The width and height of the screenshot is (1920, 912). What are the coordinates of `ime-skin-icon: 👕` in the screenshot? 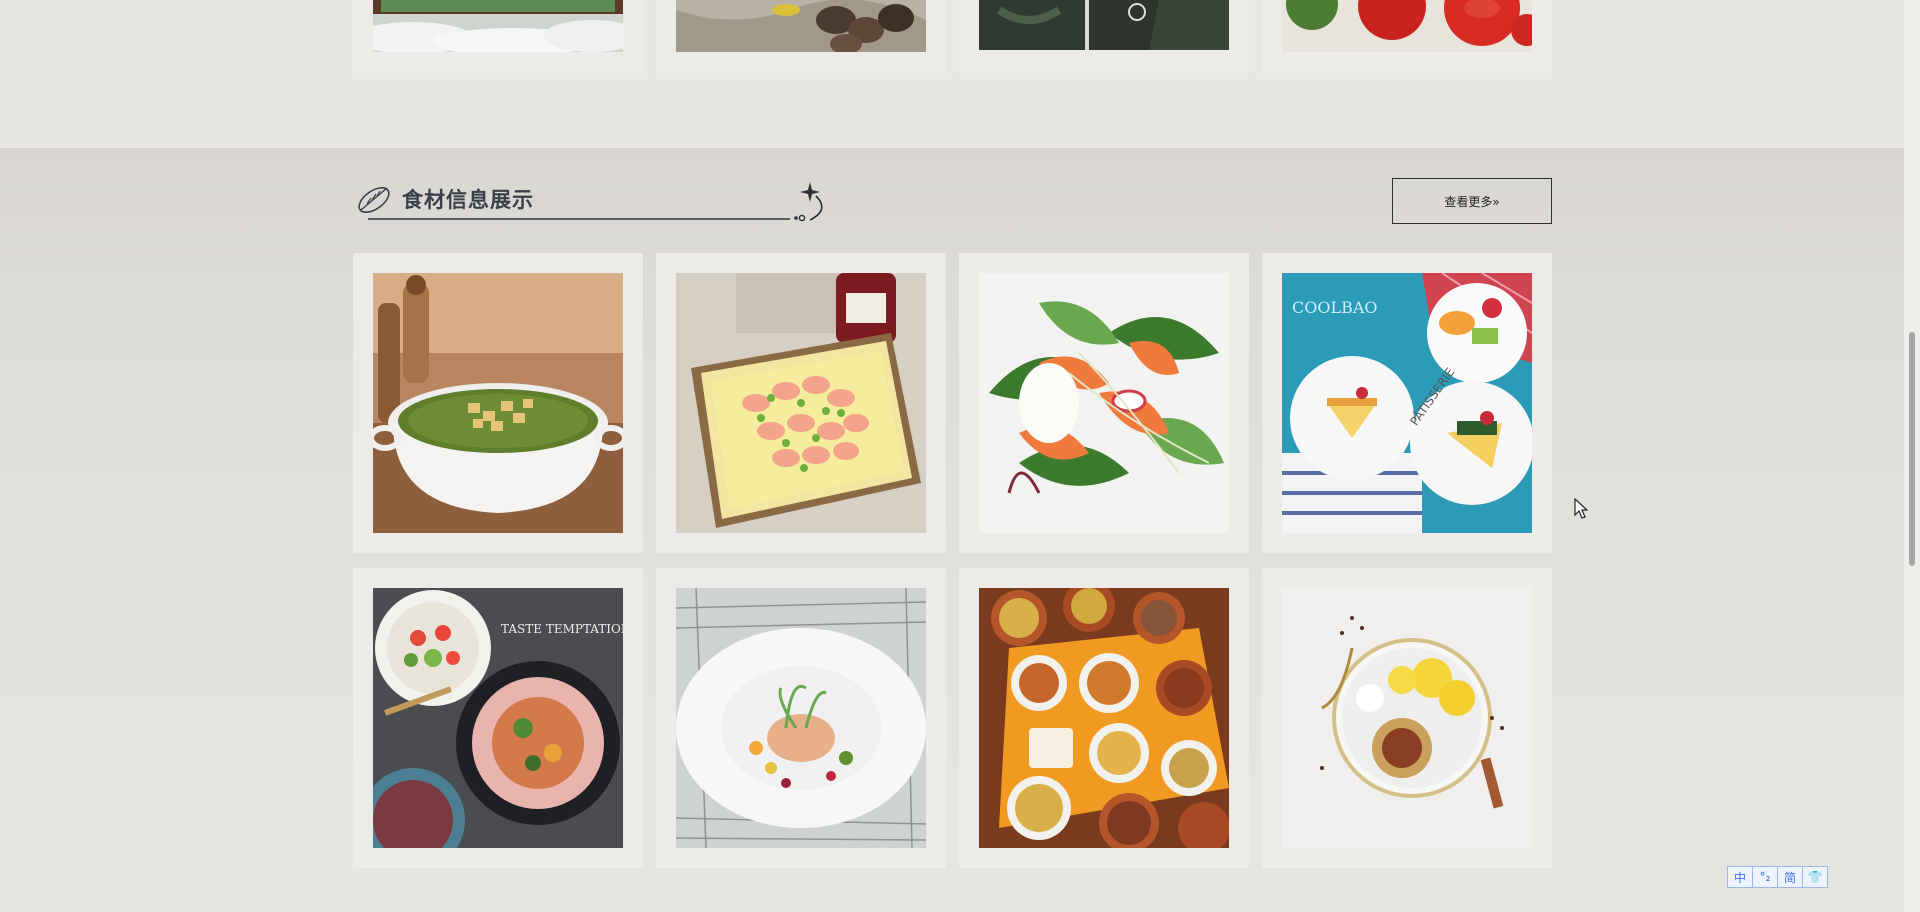 It's located at (1815, 877).